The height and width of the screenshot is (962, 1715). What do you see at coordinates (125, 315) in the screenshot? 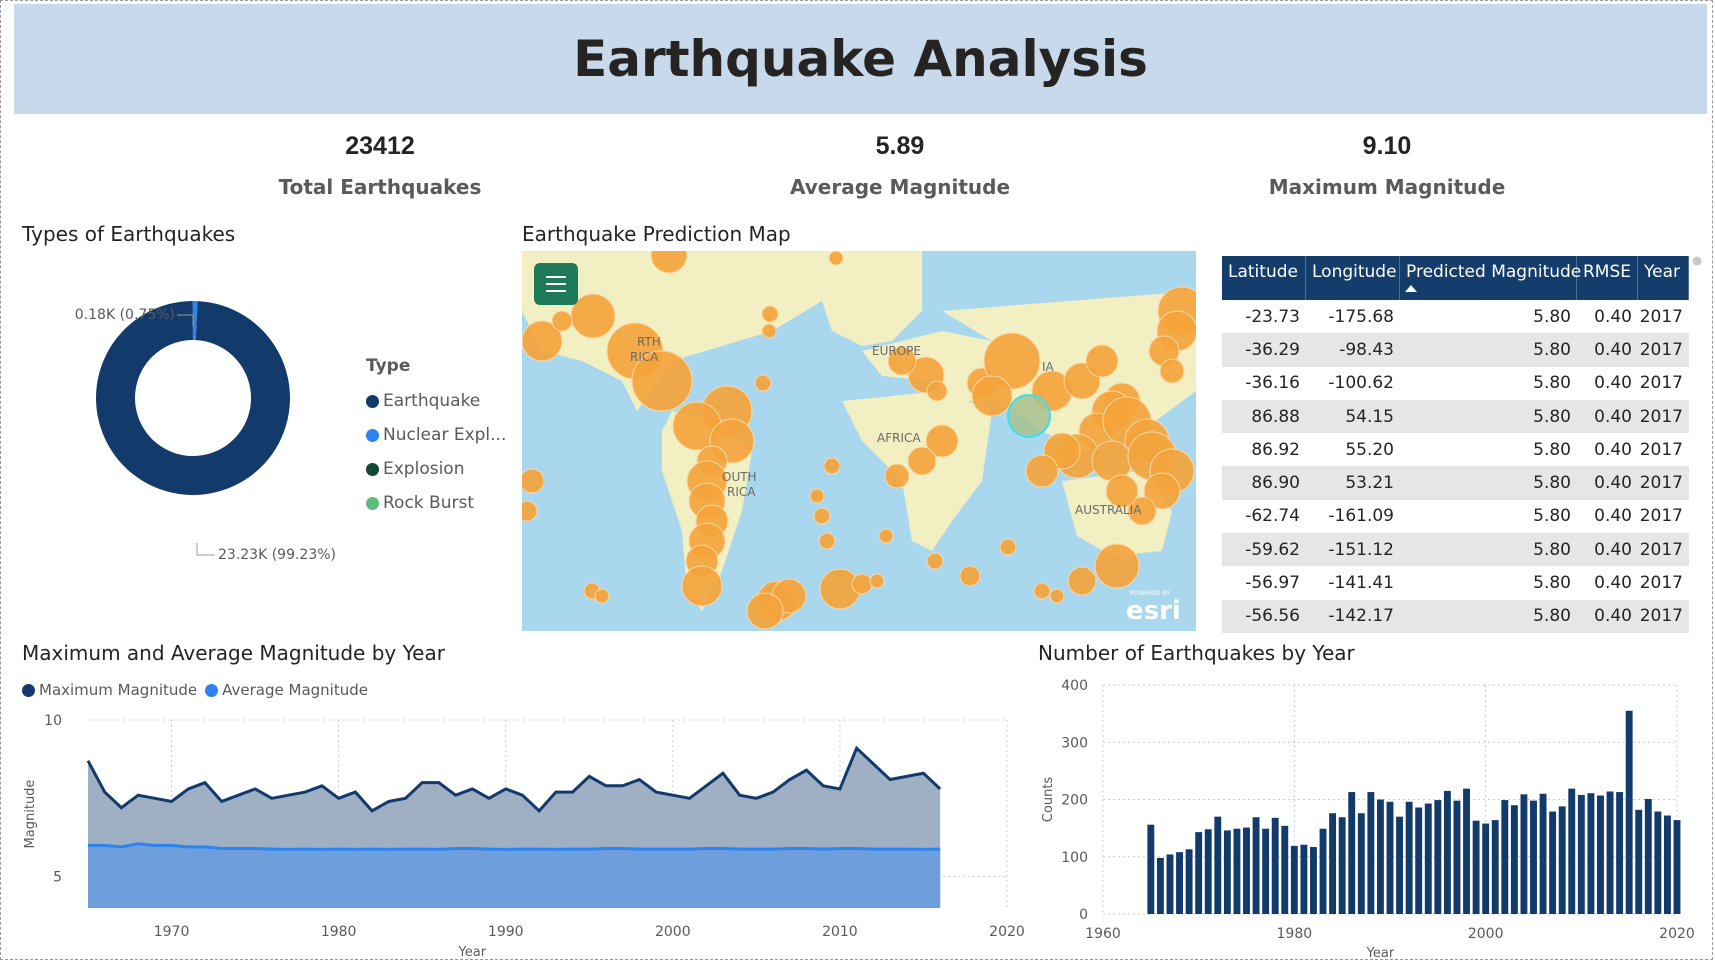
I see `donut-data-label-small: 0.18K (0.75%)` at bounding box center [125, 315].